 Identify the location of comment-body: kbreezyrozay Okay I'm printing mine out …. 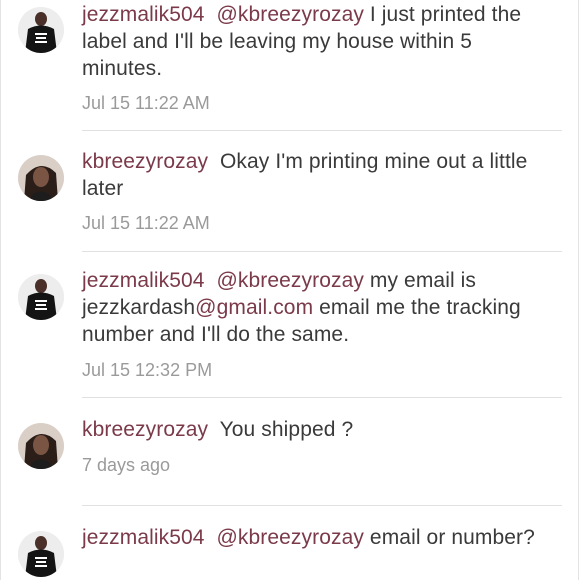
(317, 175).